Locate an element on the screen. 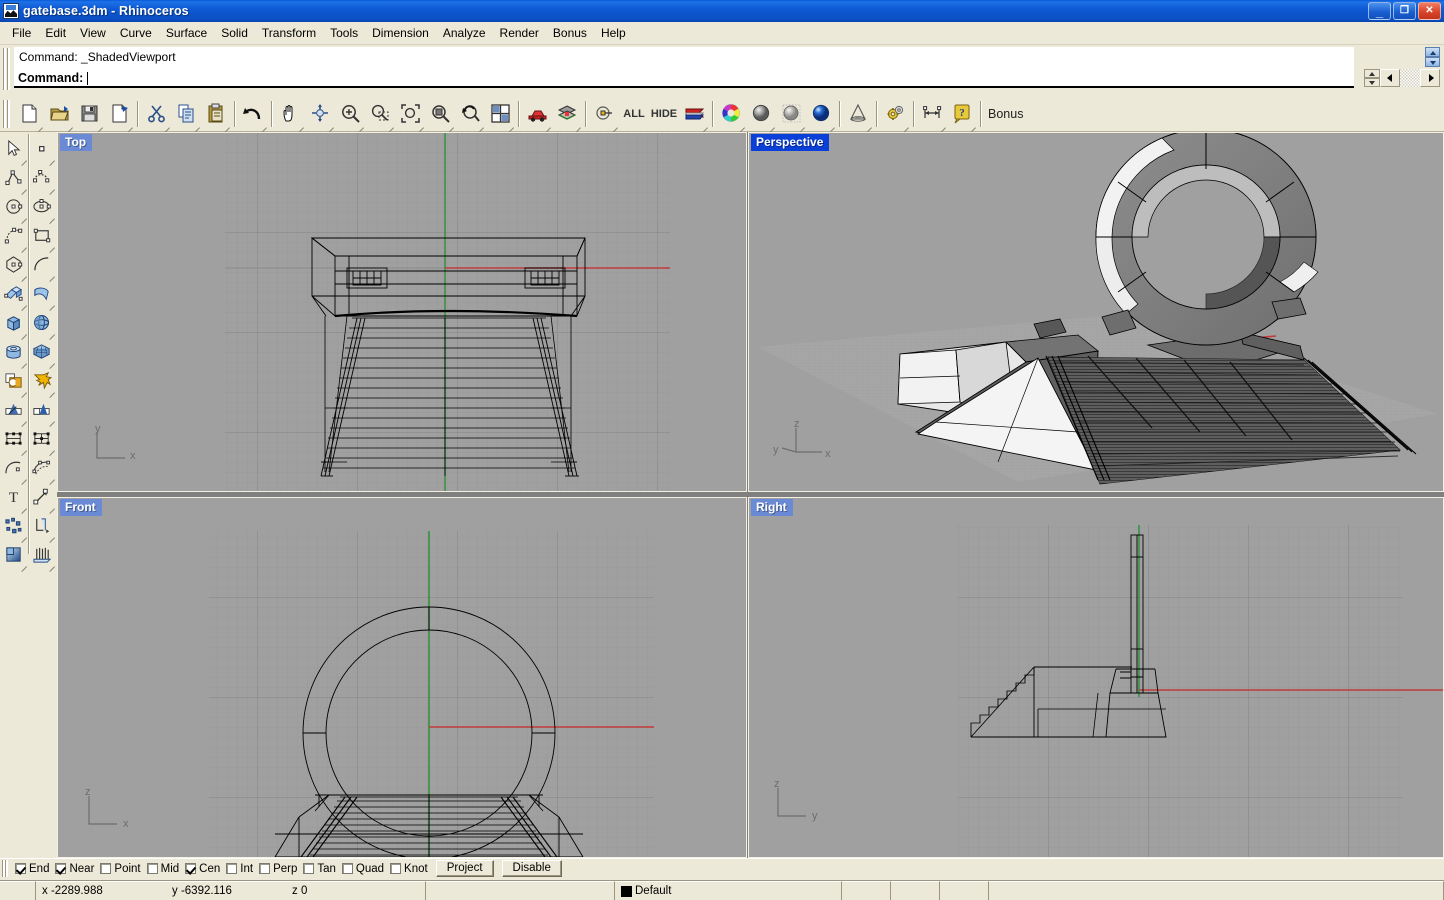 Image resolution: width=1444 pixels, height=900 pixels. spinner-down-icon is located at coordinates (1372, 82).